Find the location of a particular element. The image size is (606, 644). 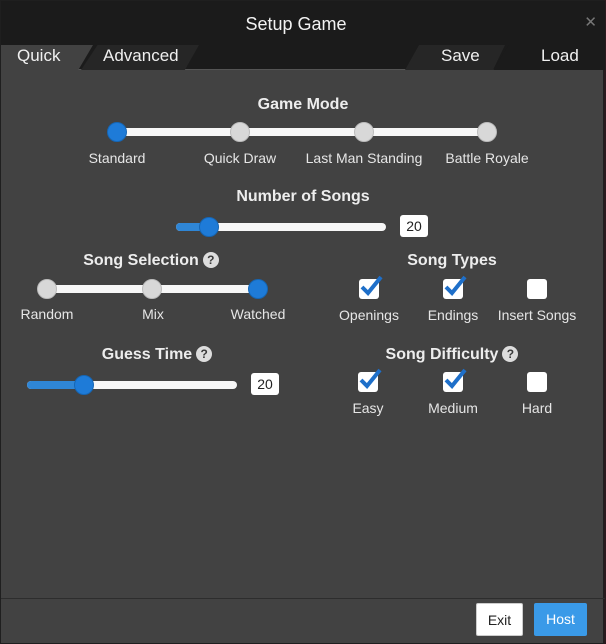

game-mode-handle-standard is located at coordinates (117, 132).